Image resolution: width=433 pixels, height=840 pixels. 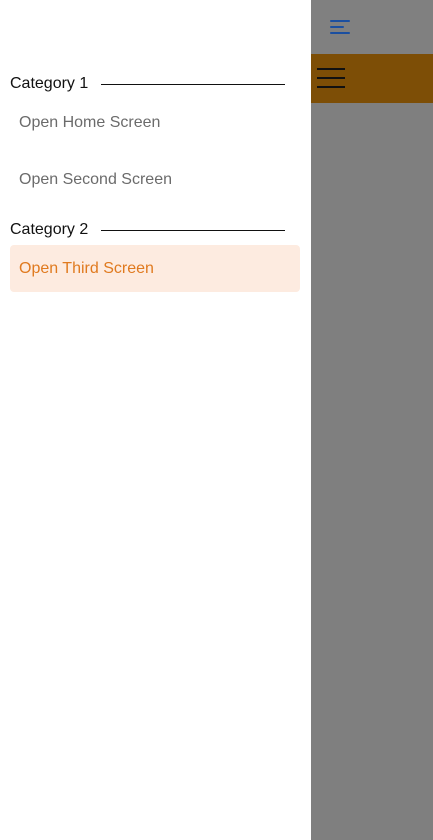 What do you see at coordinates (49, 83) in the screenshot?
I see `category-1-label: Category 1` at bounding box center [49, 83].